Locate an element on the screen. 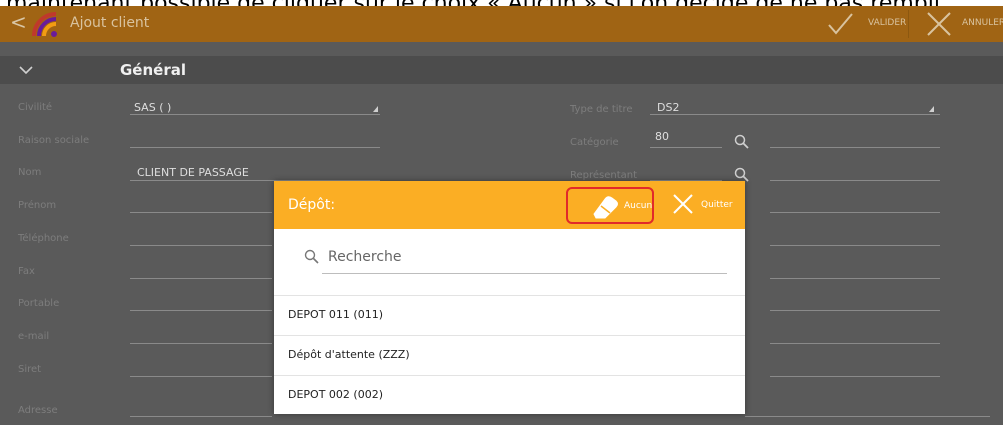  label-email: e-mail is located at coordinates (34, 336).